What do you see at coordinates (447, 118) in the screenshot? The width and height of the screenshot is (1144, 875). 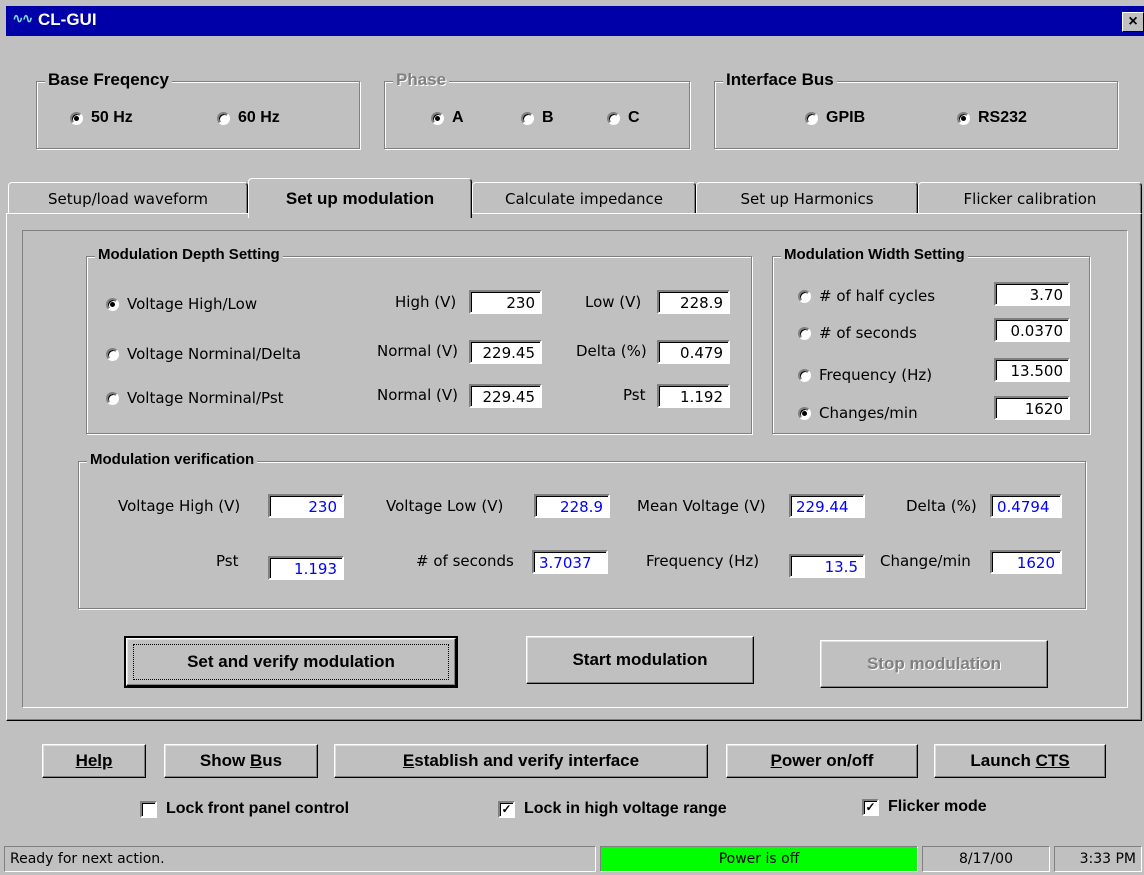 I see `radio-phase-a: A` at bounding box center [447, 118].